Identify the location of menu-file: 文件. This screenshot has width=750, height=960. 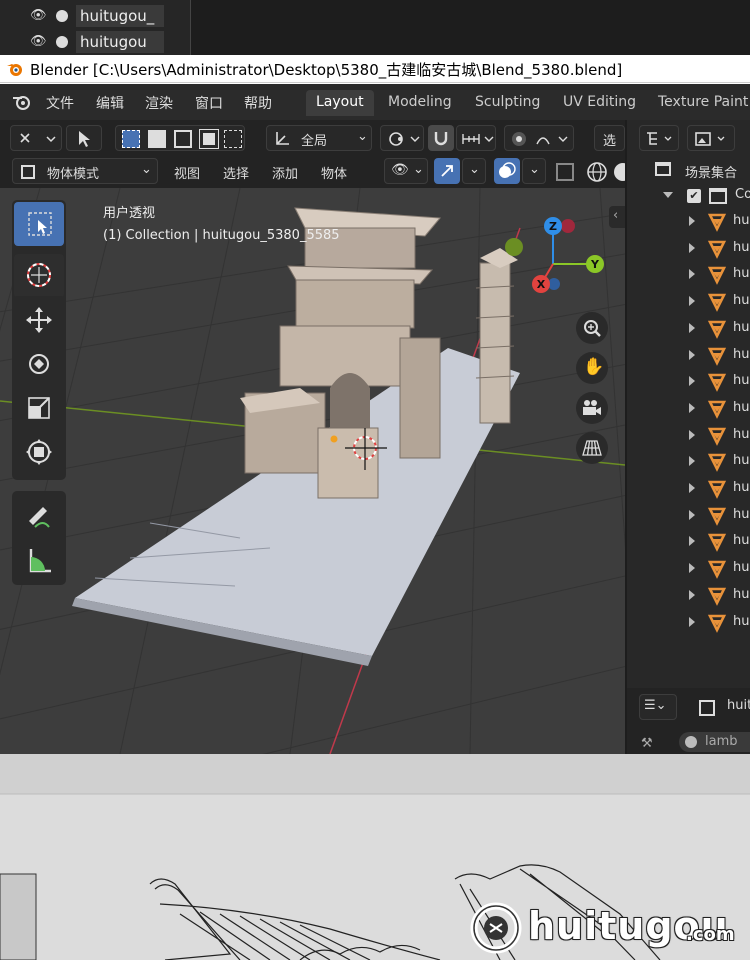
(60, 103).